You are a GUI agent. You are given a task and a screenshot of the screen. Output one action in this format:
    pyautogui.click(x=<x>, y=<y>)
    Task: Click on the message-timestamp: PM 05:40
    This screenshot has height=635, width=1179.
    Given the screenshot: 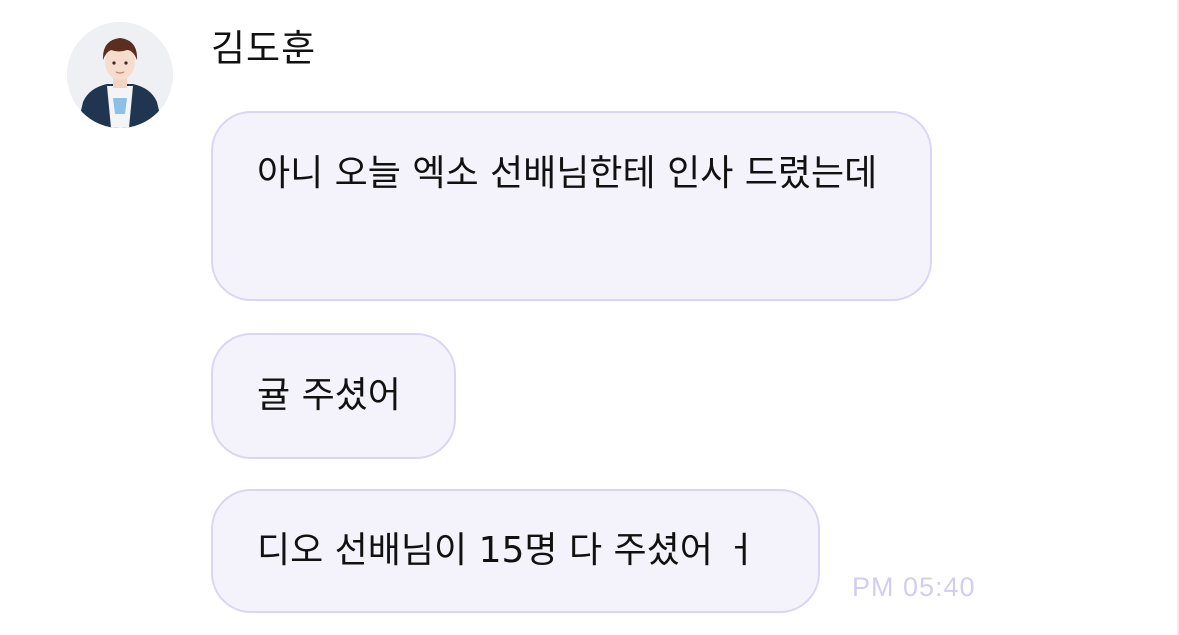 What is the action you would take?
    pyautogui.click(x=914, y=587)
    